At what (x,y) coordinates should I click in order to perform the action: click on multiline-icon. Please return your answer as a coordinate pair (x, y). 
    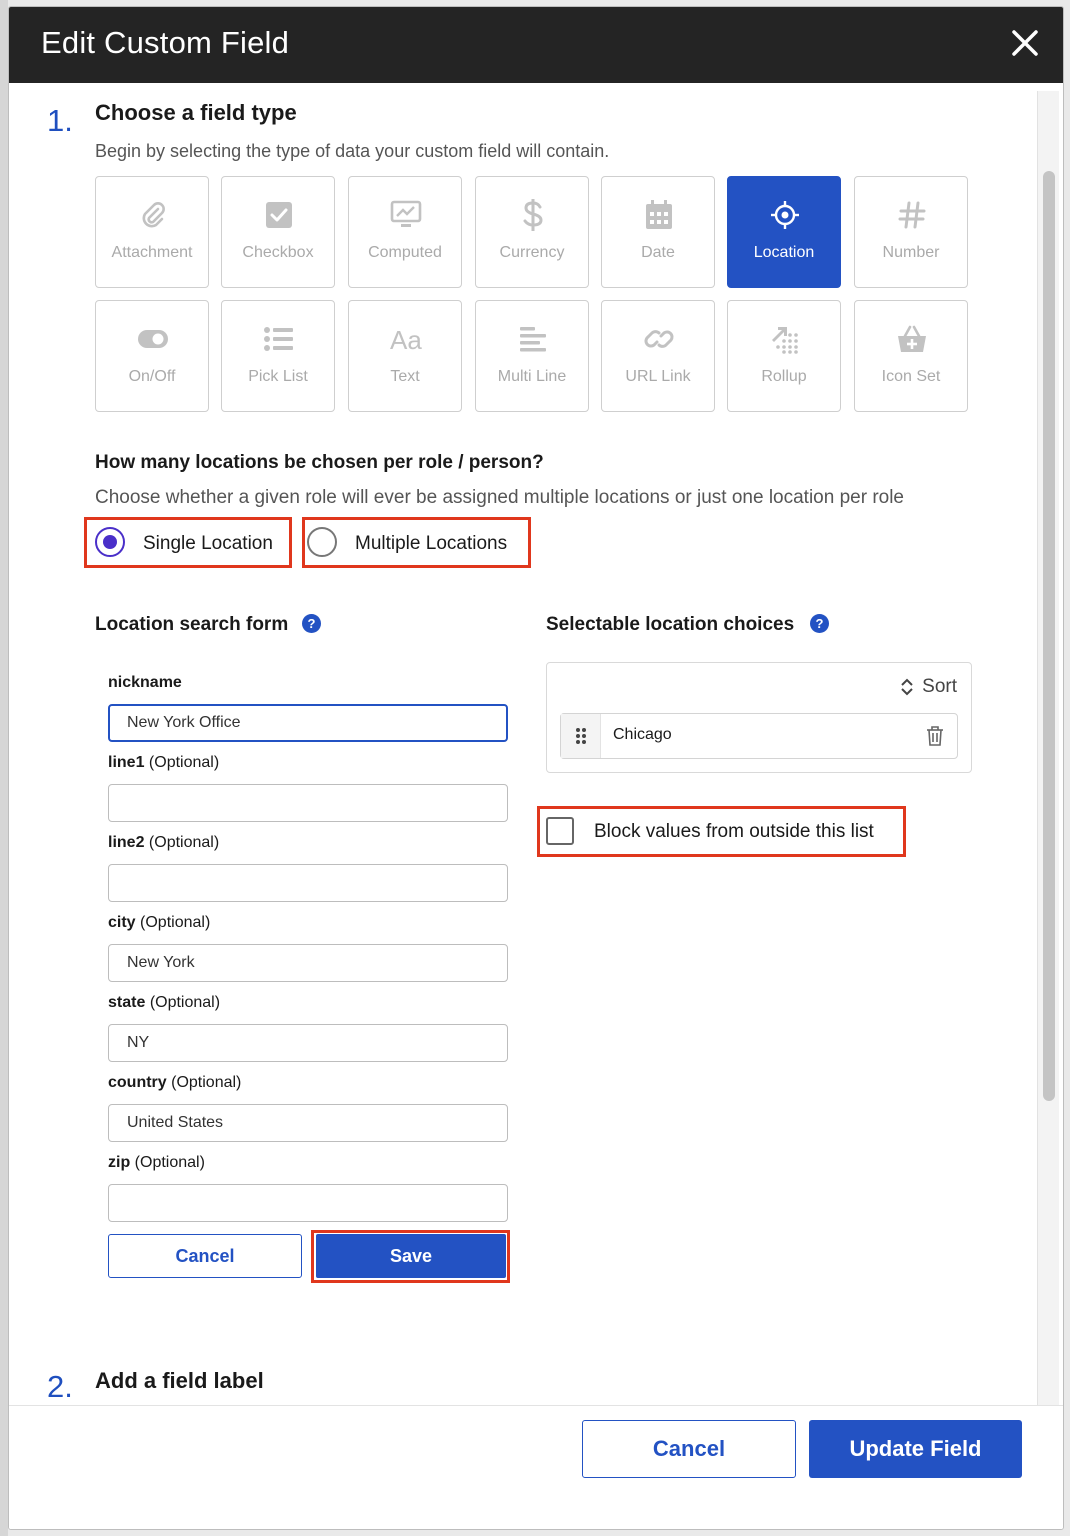
    Looking at the image, I should click on (533, 339).